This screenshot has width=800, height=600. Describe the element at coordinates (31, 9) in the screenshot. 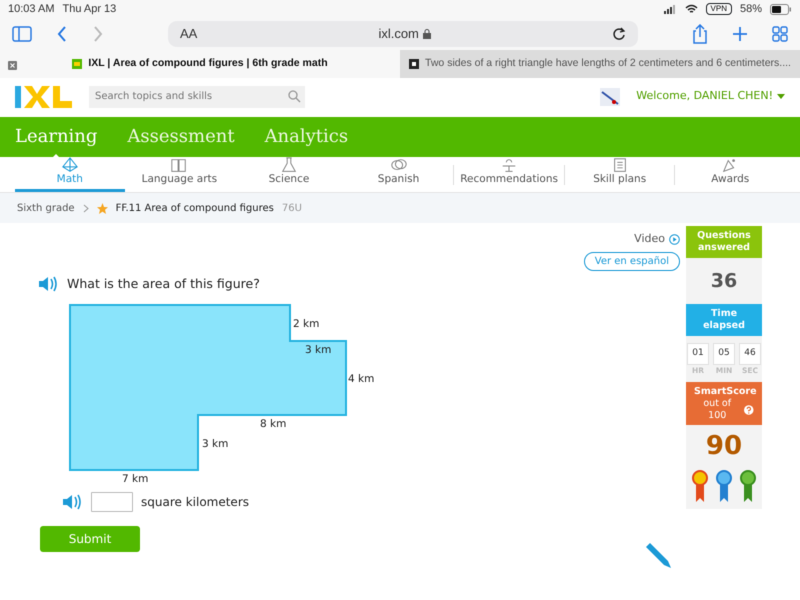

I see `status-time: 10:03 AM` at that location.